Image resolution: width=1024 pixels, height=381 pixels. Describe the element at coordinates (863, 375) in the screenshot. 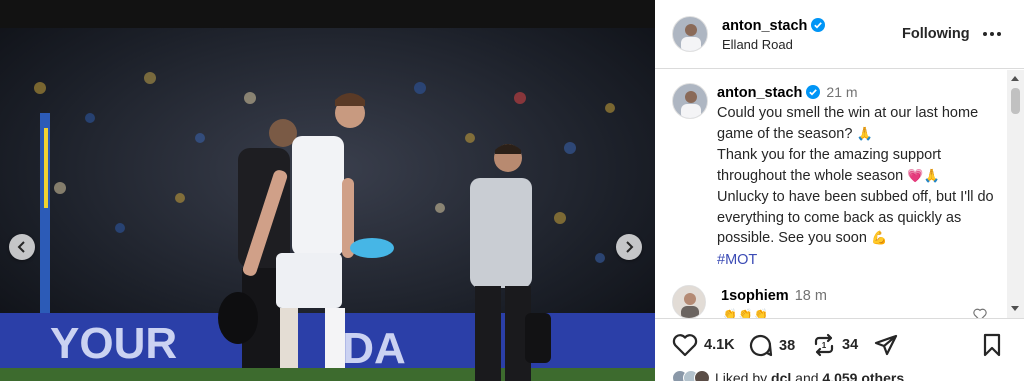

I see `liked-by-others: 4,059 others` at that location.